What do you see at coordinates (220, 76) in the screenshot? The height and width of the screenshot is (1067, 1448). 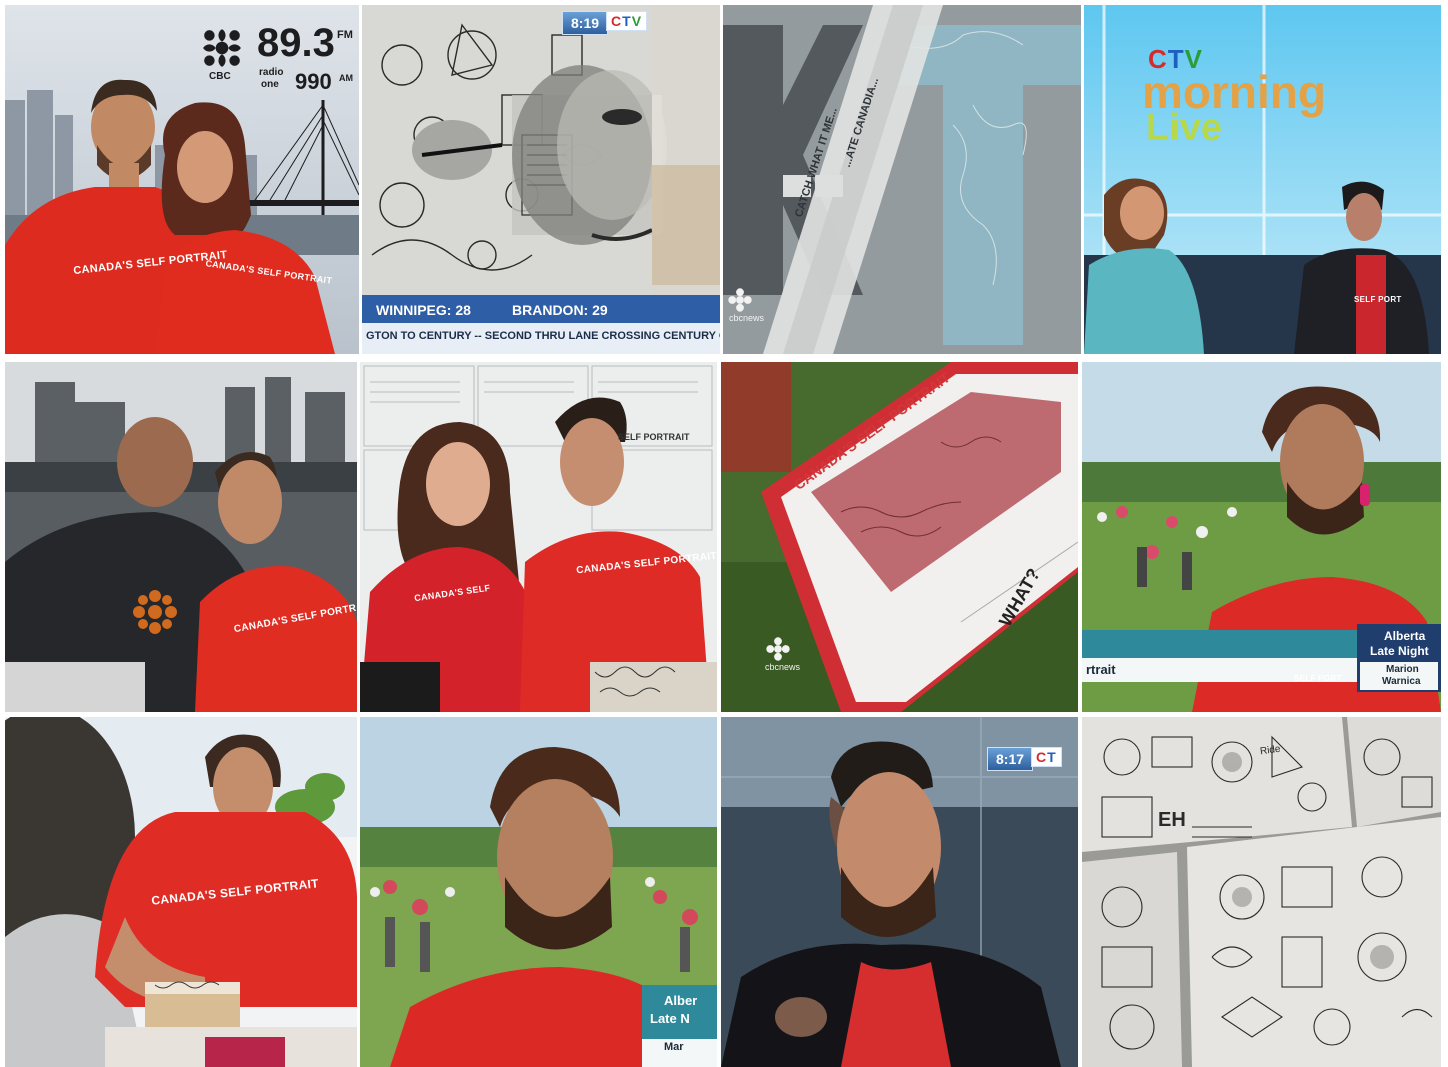 I see `cbc-wordmark: CBC` at bounding box center [220, 76].